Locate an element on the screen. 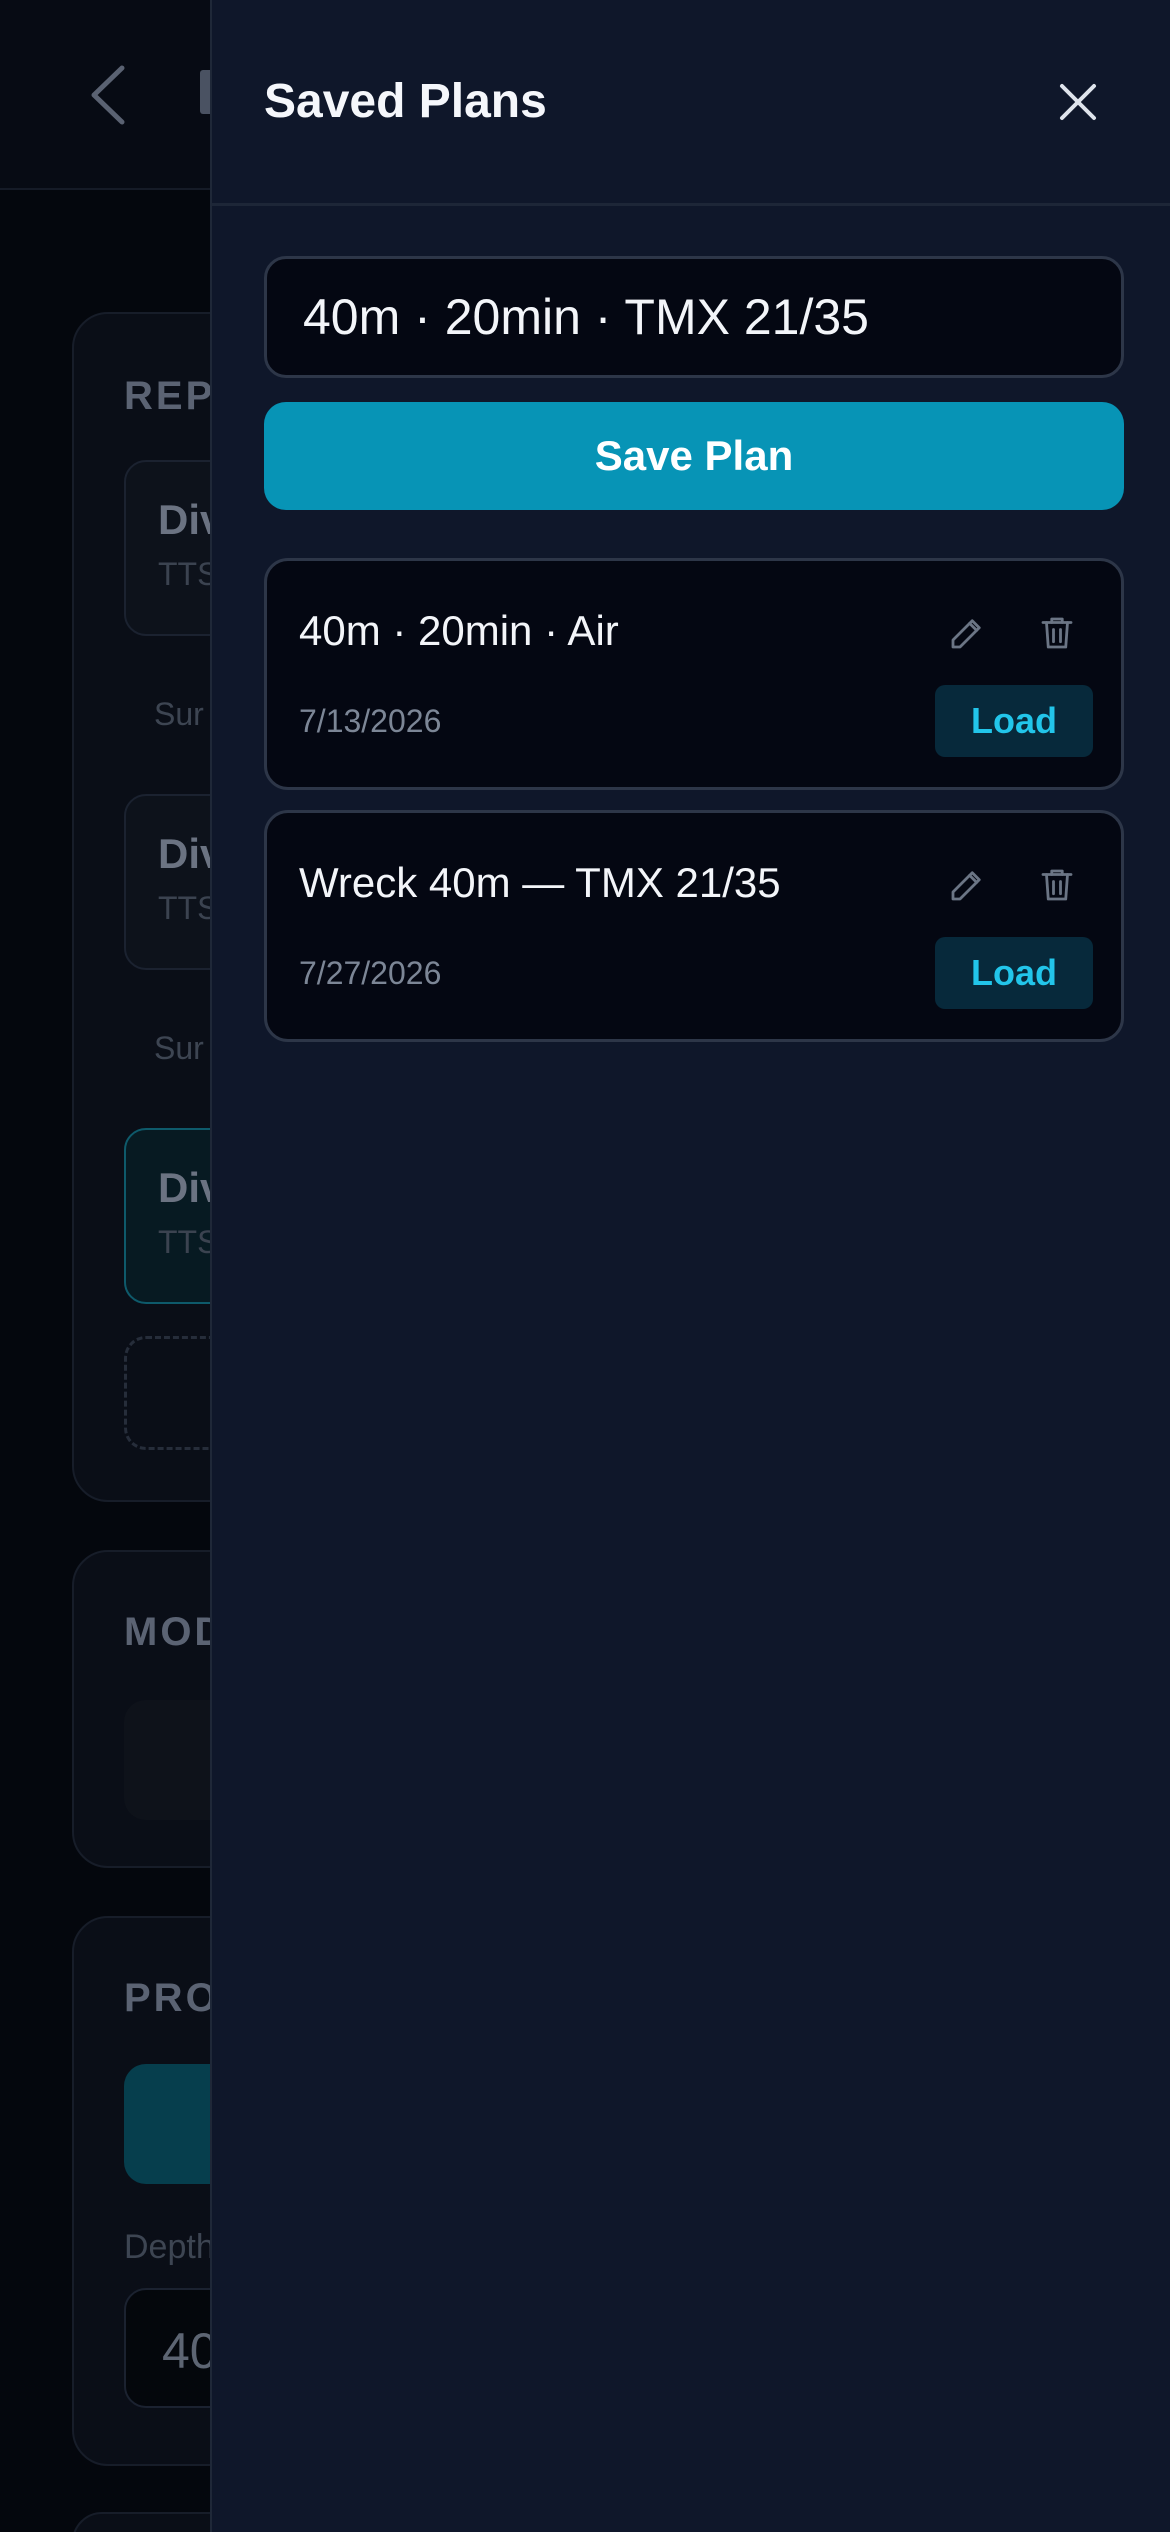  section-title-repeat: REP is located at coordinates (170, 396).